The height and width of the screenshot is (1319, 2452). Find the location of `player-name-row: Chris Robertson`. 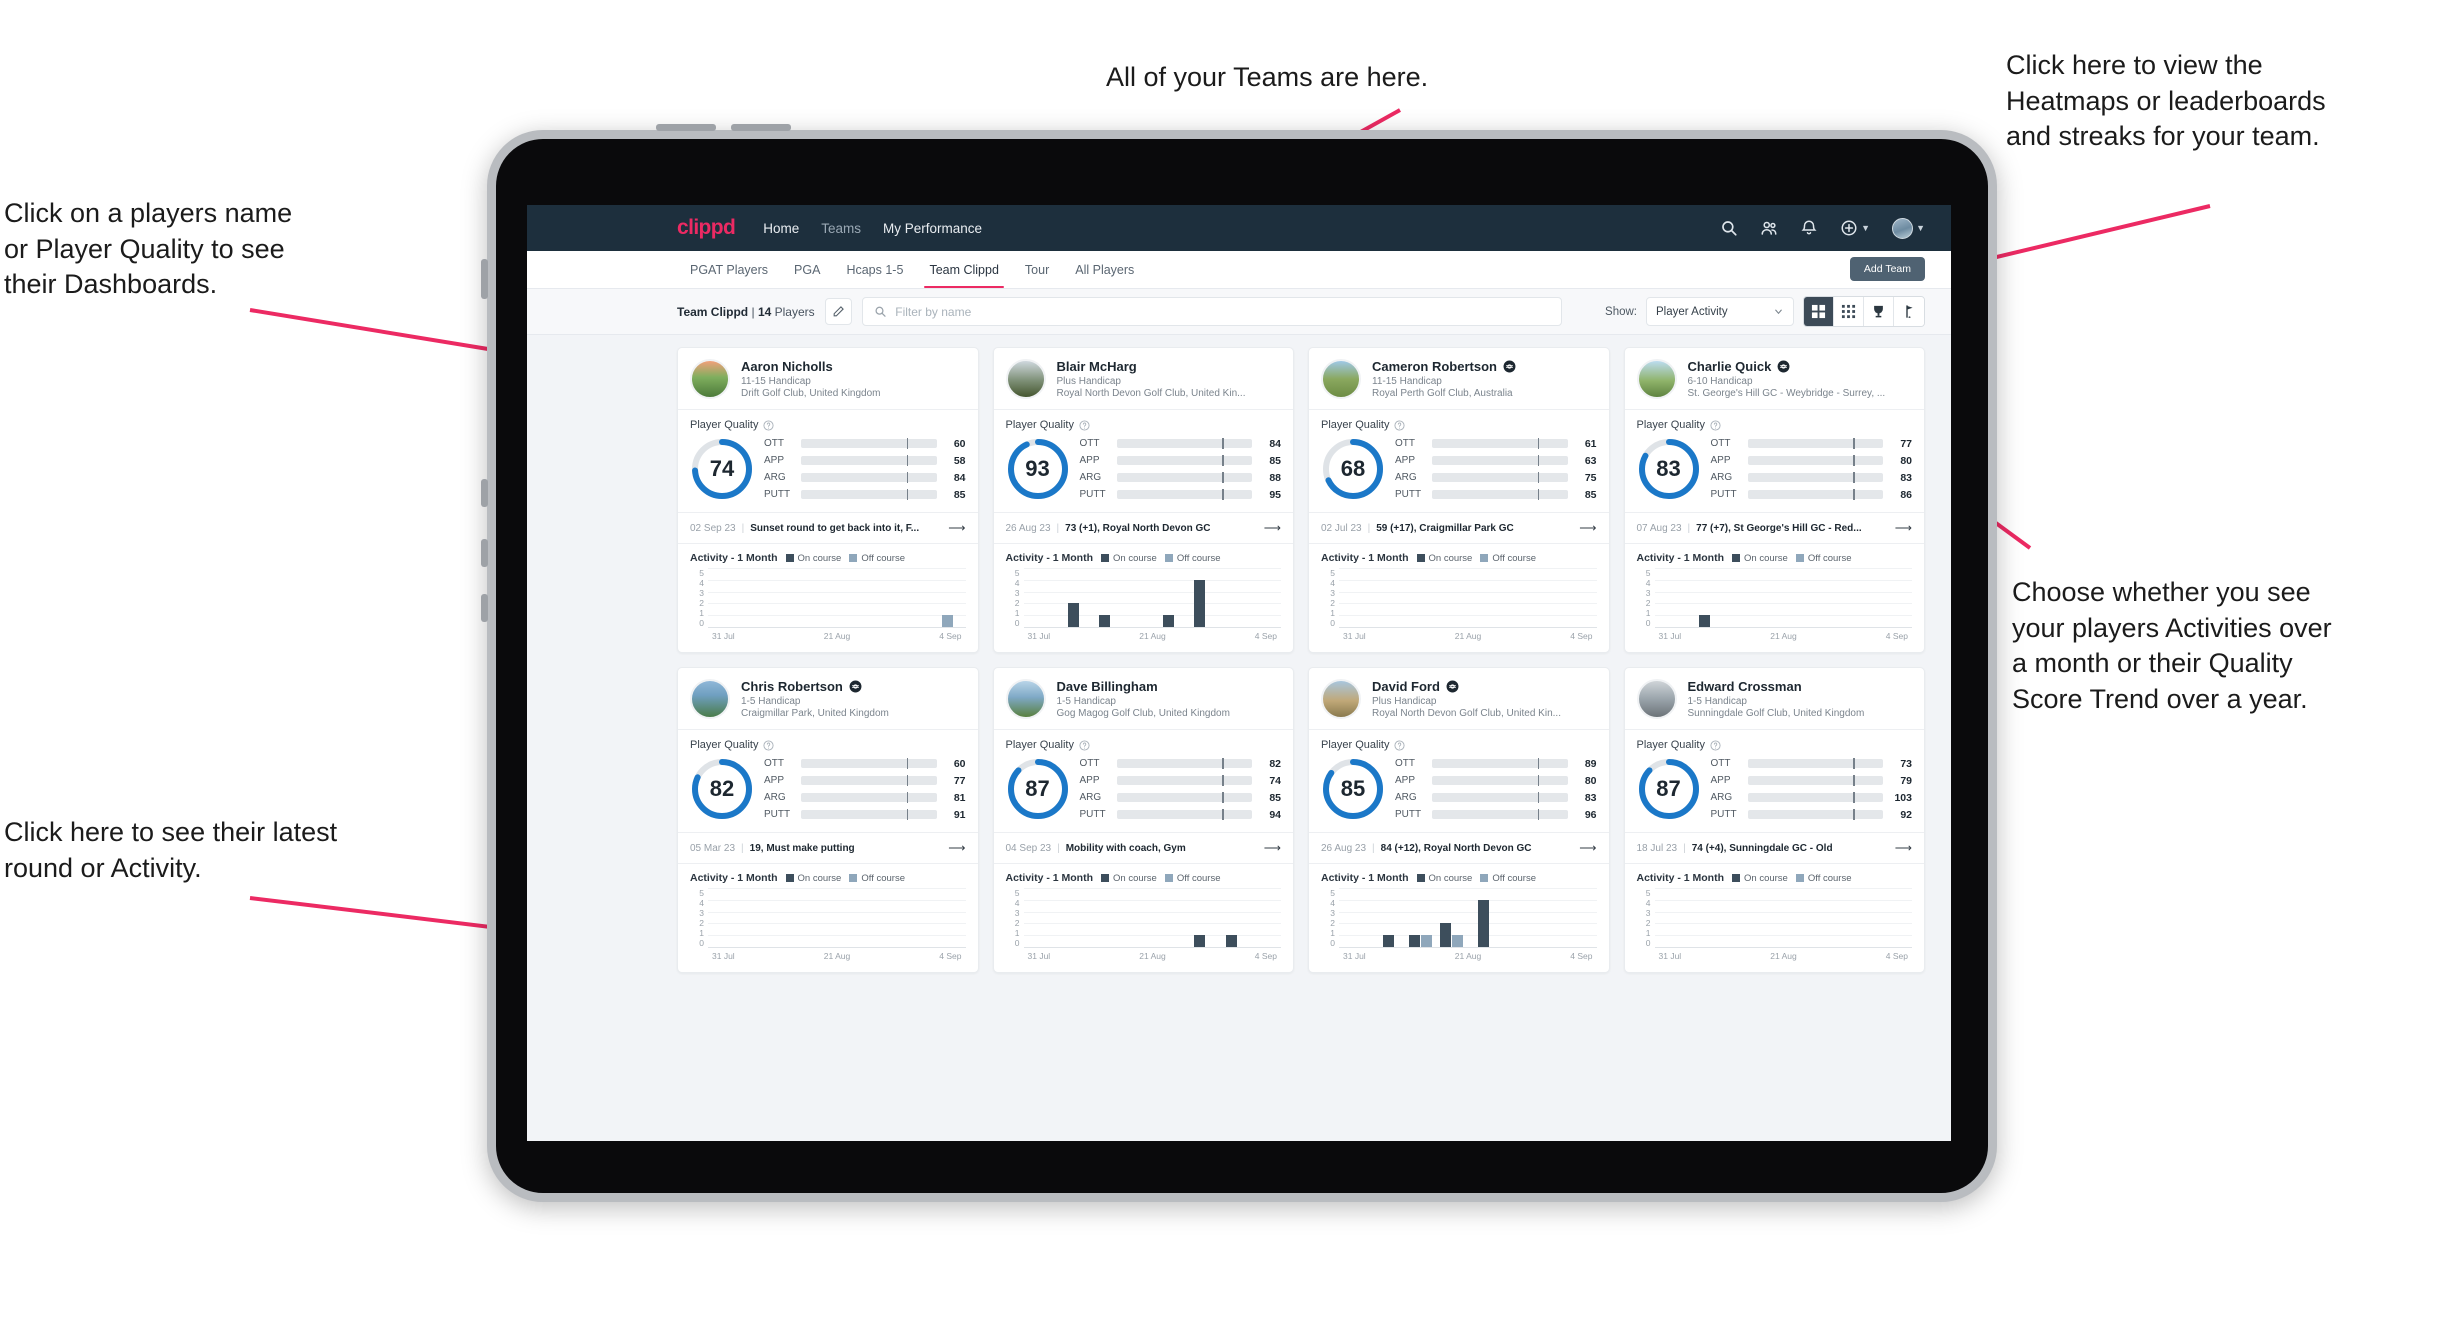

player-name-row: Chris Robertson is located at coordinates (815, 686).